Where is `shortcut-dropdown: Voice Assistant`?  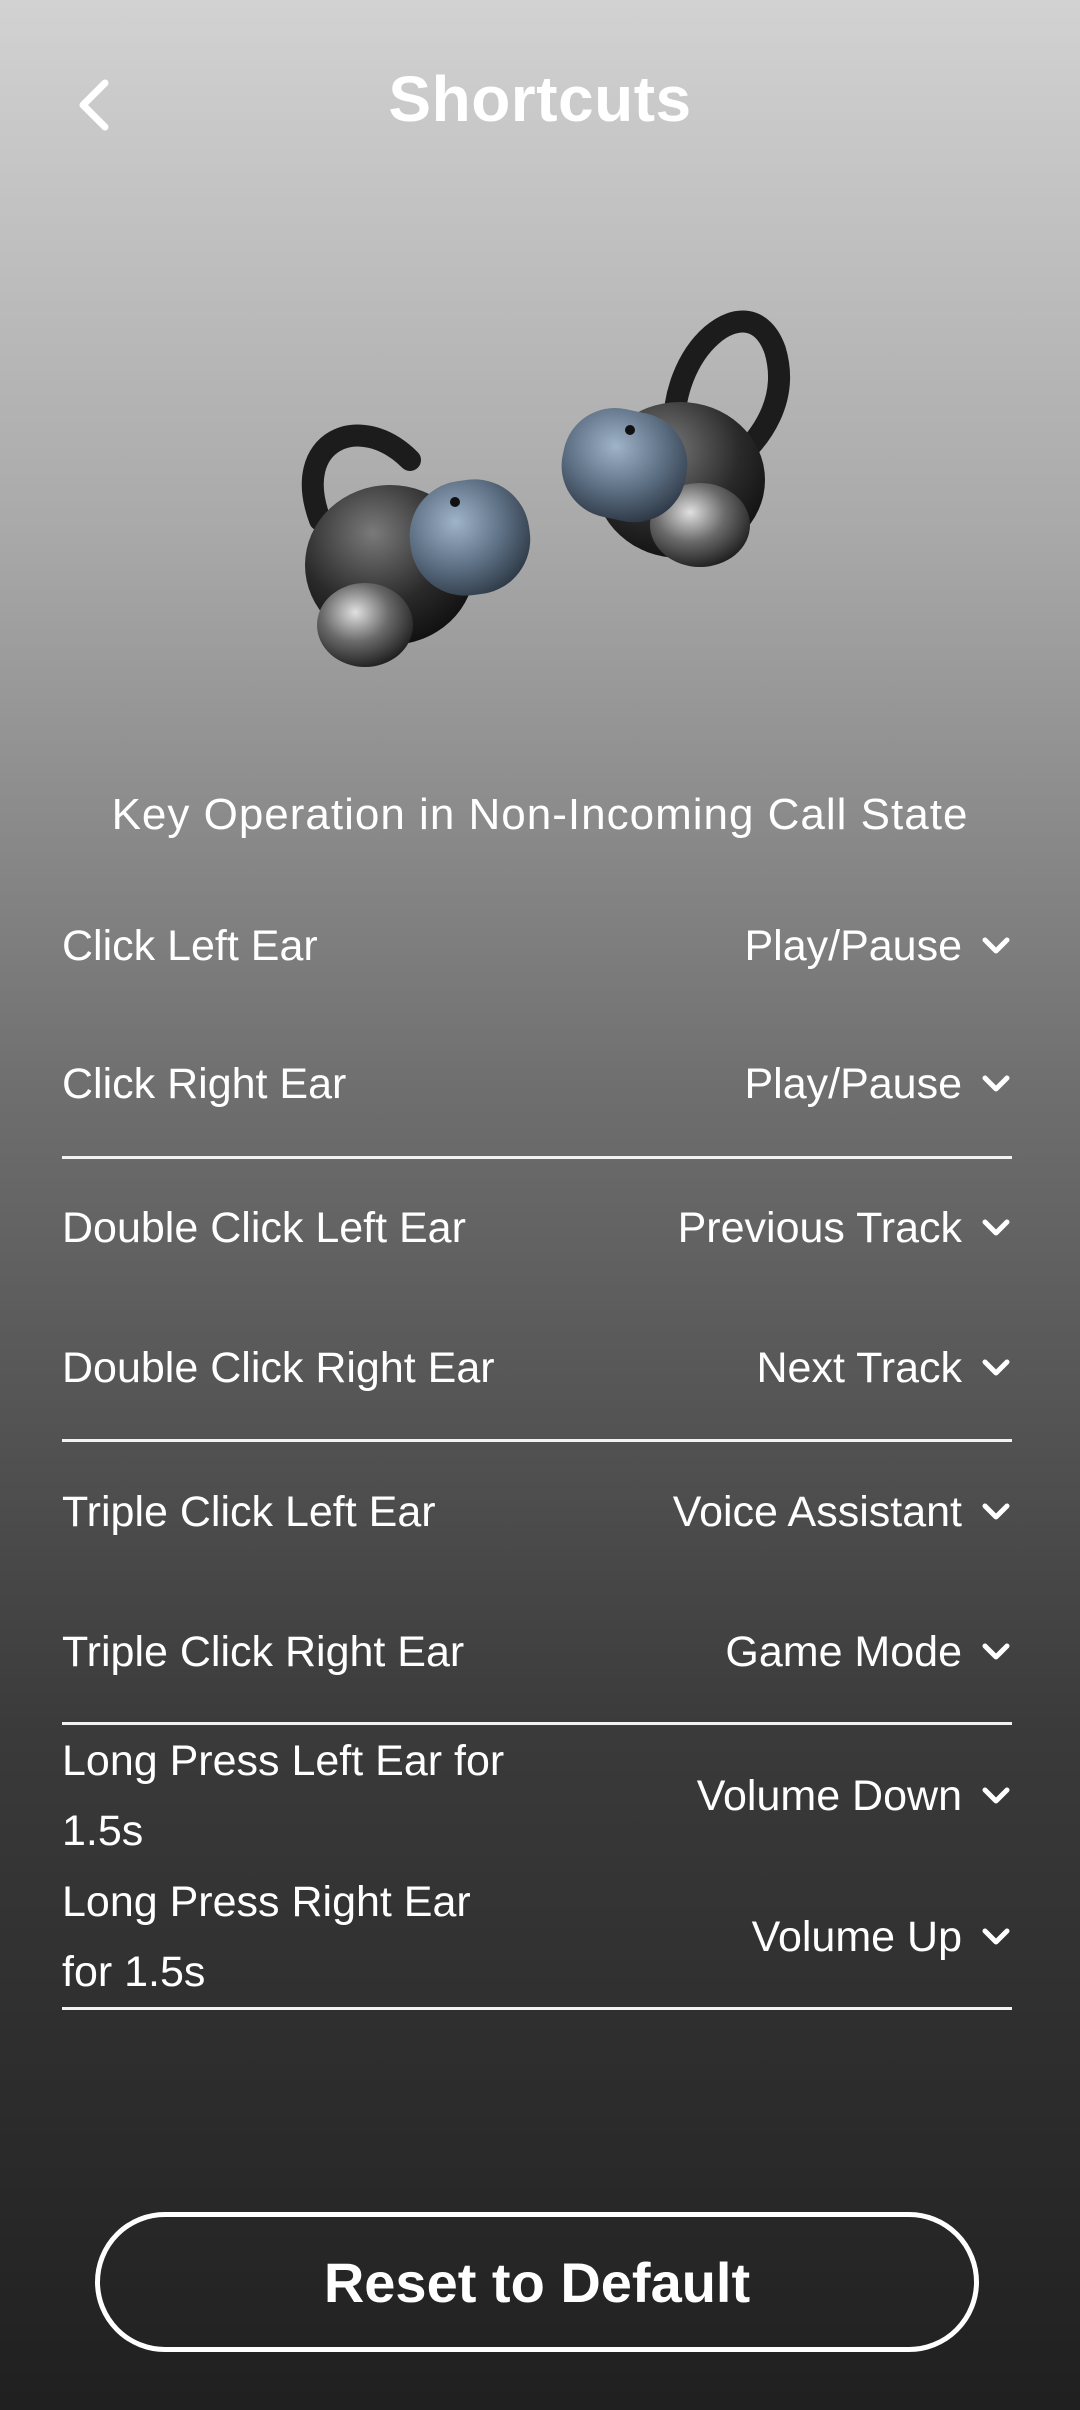 shortcut-dropdown: Voice Assistant is located at coordinates (842, 1512).